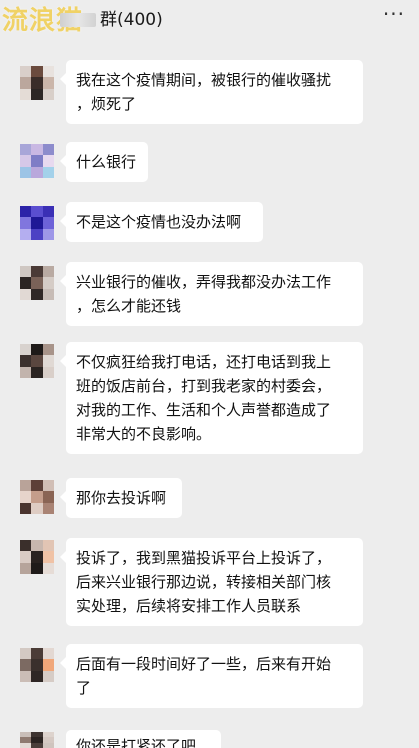 The height and width of the screenshot is (748, 419). What do you see at coordinates (211, 92) in the screenshot?
I see `message-bubble: 我在这个疫情期间，被银行的催收骚扰 ，烦死了` at bounding box center [211, 92].